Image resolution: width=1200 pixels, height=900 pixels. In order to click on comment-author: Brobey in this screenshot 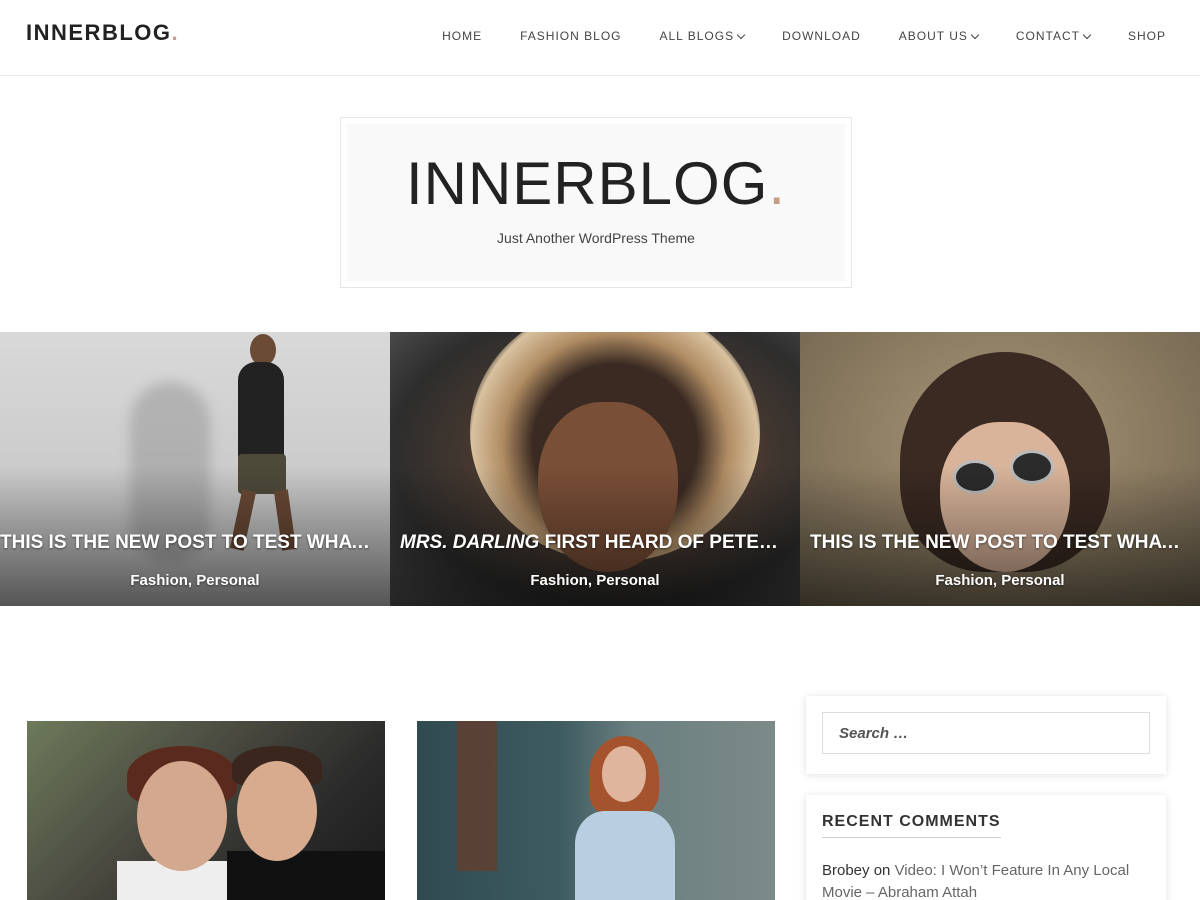, I will do `click(846, 870)`.